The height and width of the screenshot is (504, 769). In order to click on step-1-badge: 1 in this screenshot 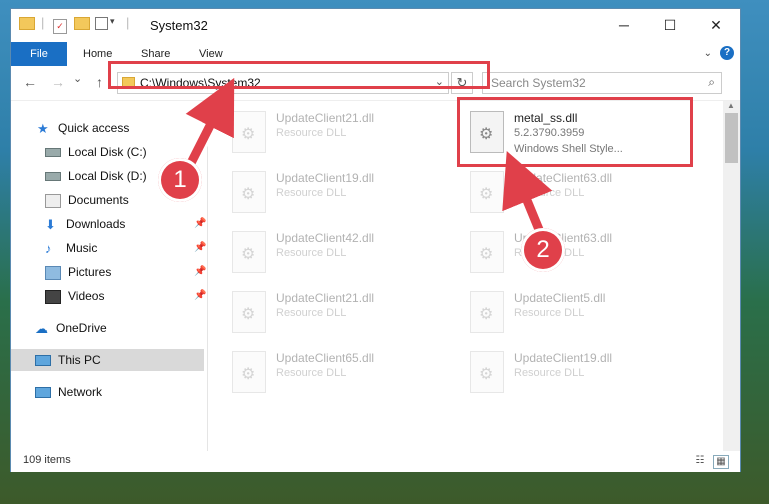, I will do `click(180, 180)`.